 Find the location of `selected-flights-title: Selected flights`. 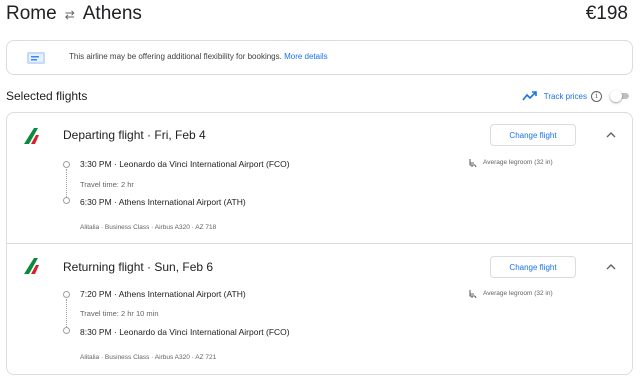

selected-flights-title: Selected flights is located at coordinates (47, 96).